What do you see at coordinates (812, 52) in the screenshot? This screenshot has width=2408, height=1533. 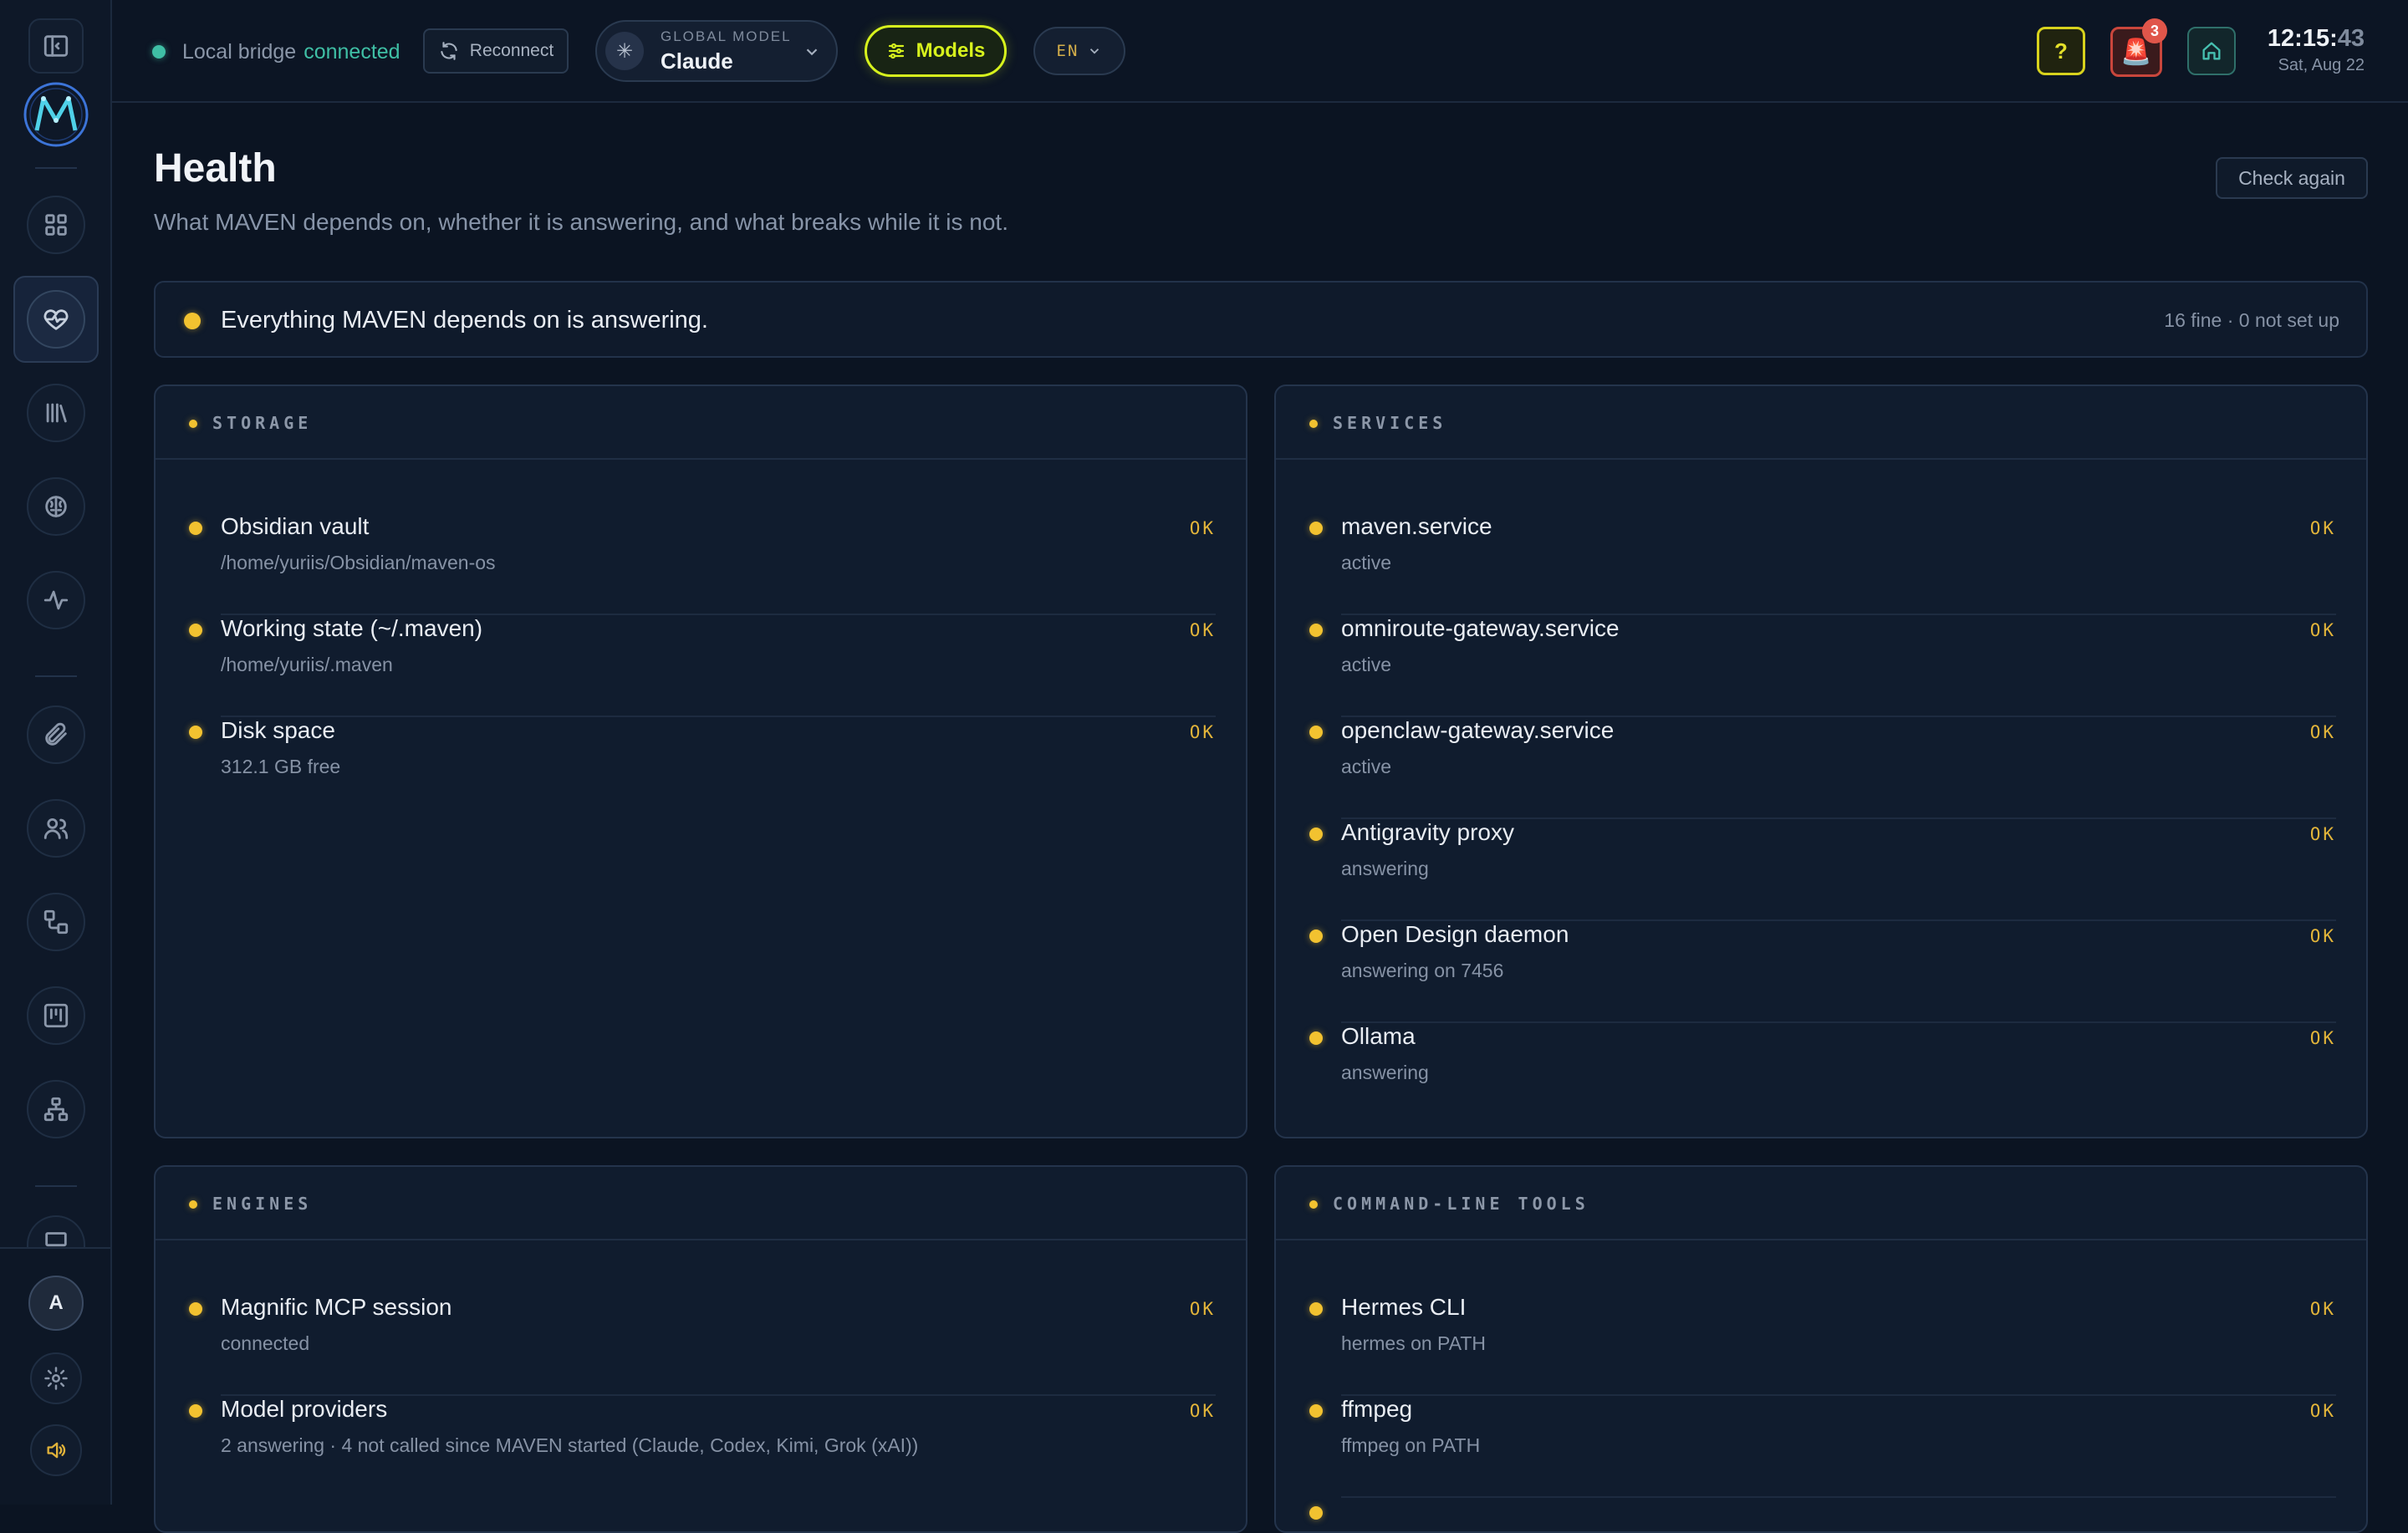 I see `chevron-down-icon` at bounding box center [812, 52].